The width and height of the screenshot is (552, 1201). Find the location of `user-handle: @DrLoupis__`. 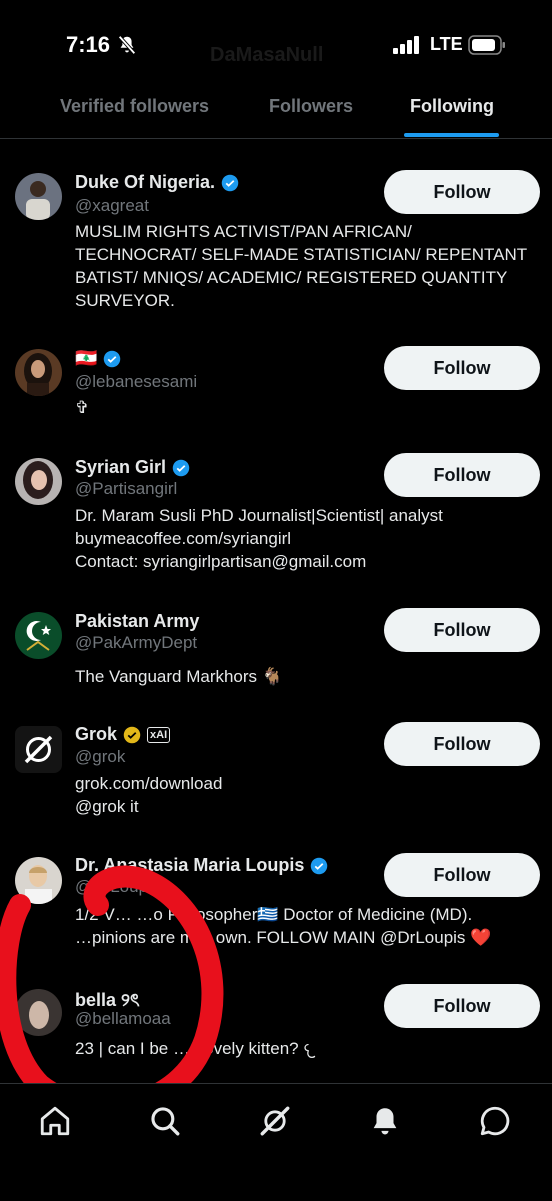

user-handle: @DrLoupis__ is located at coordinates (127, 886).